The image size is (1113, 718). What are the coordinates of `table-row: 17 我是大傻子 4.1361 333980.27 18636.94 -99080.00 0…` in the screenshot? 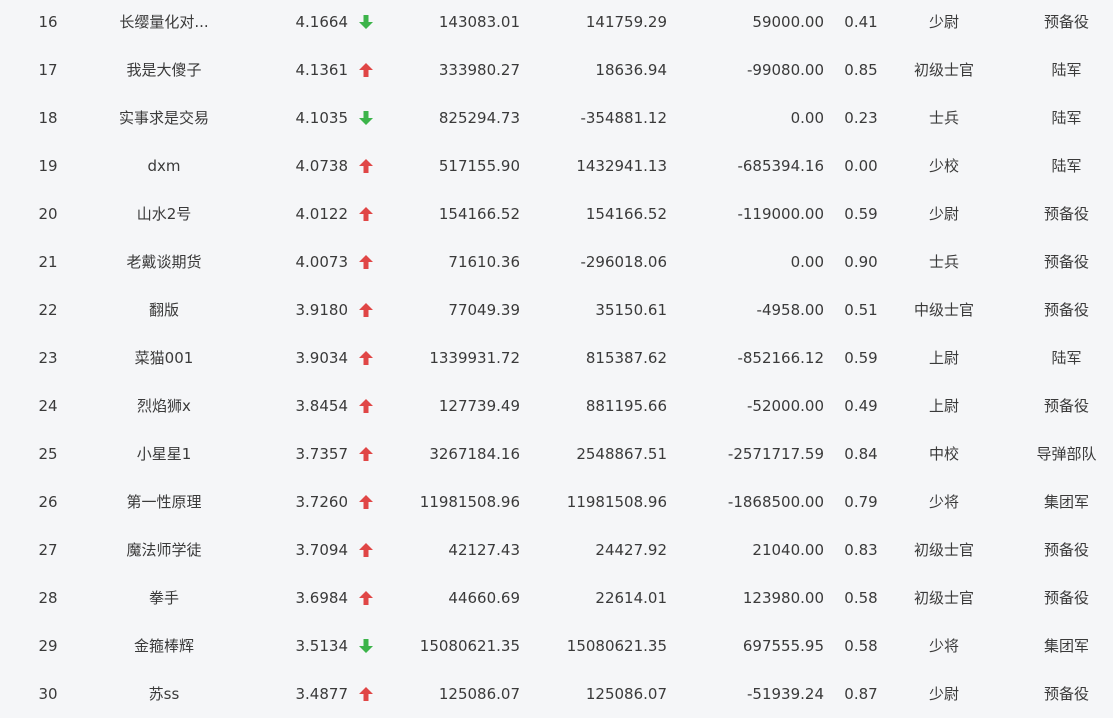 It's located at (556, 70).